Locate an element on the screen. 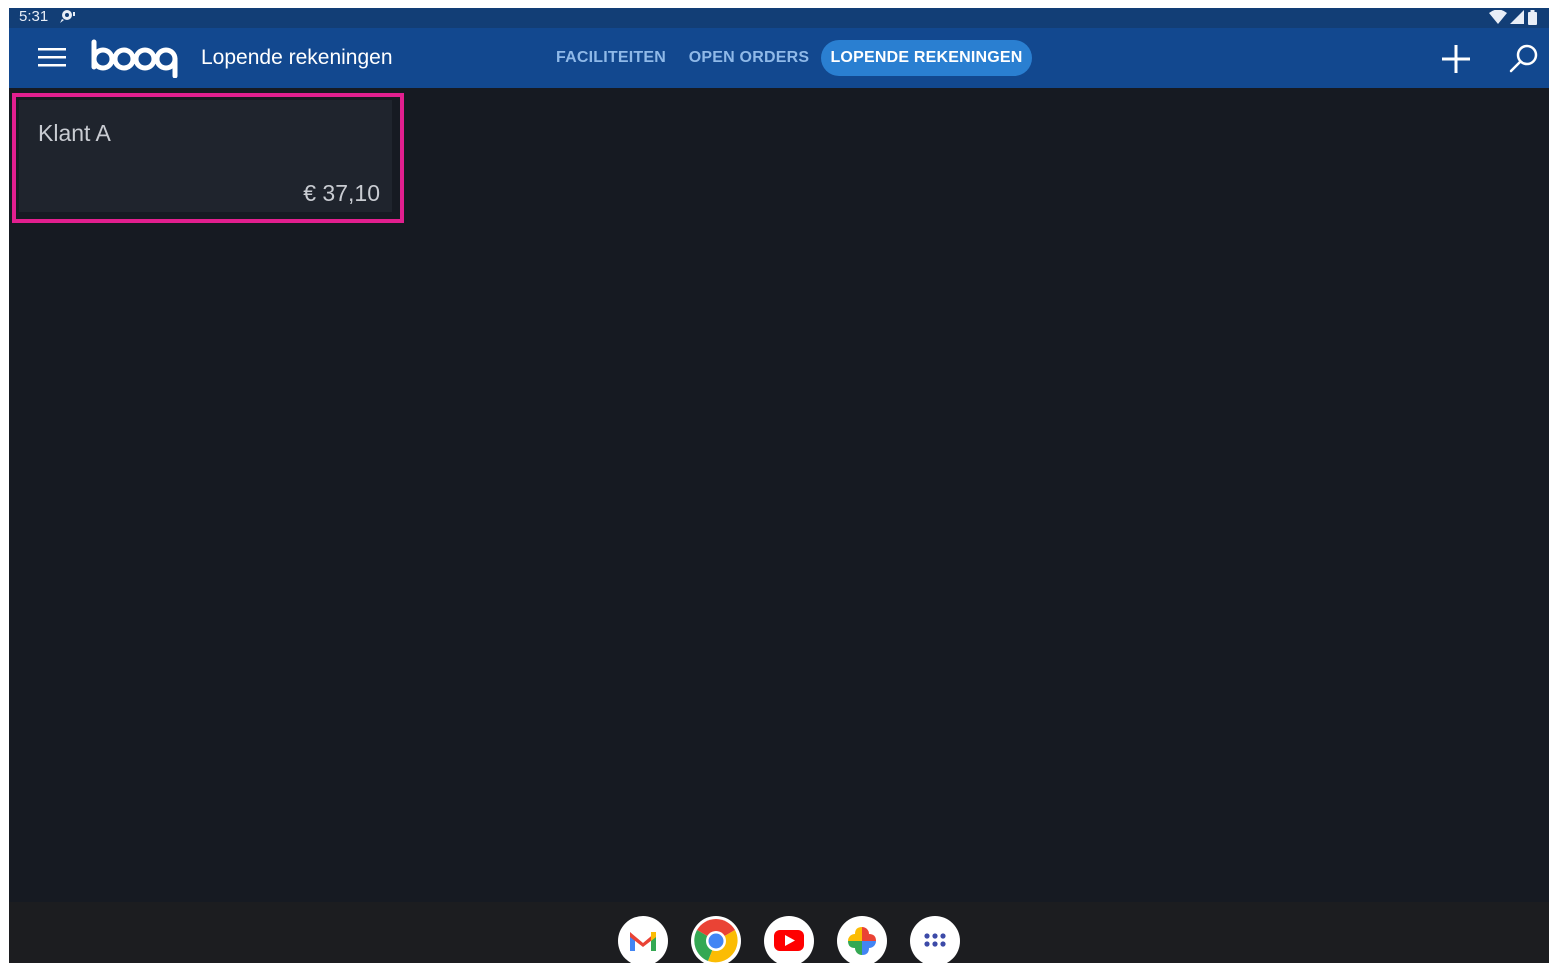  photos-icon is located at coordinates (862, 939).